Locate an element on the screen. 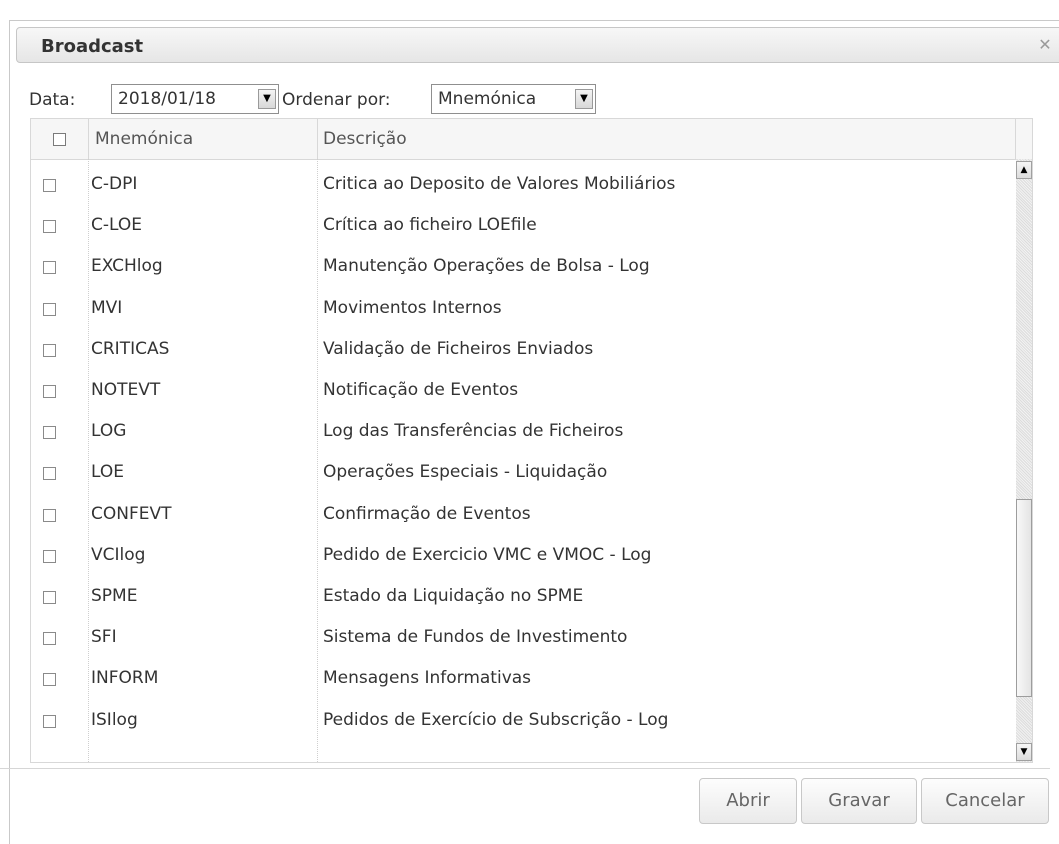 The width and height of the screenshot is (1059, 844). table-row: C-LOE Crítica ao ficheiro LOEfile is located at coordinates (523, 227).